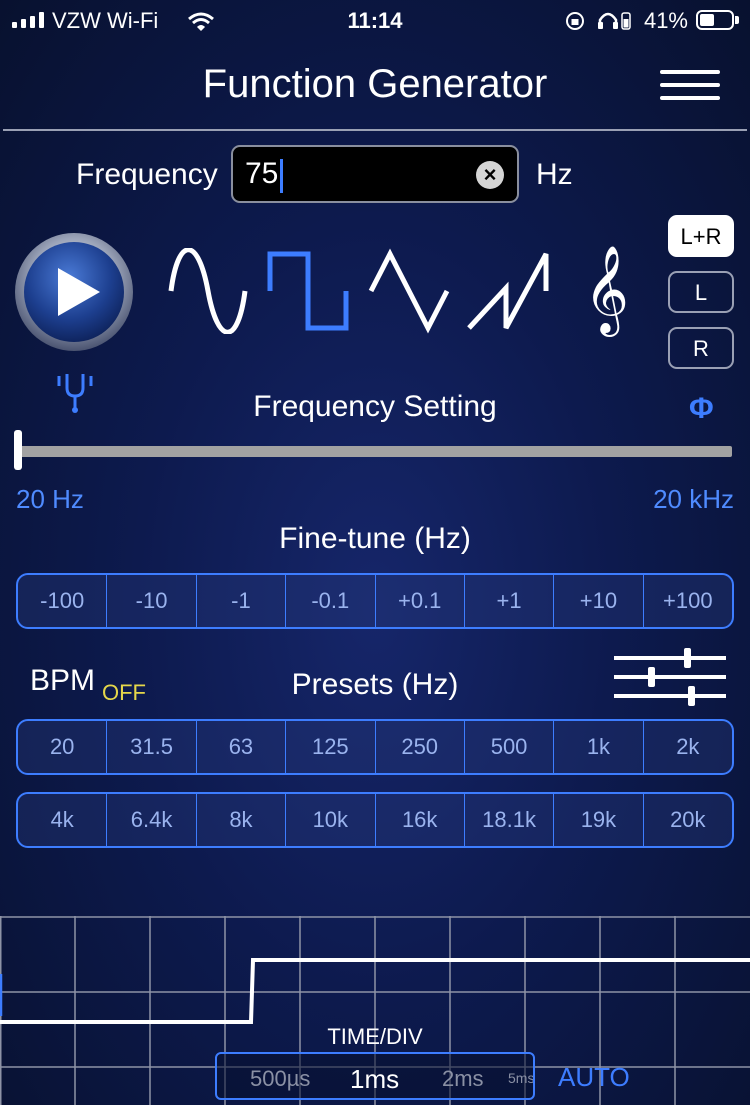  Describe the element at coordinates (701, 348) in the screenshot. I see `channel-r-button: R` at that location.